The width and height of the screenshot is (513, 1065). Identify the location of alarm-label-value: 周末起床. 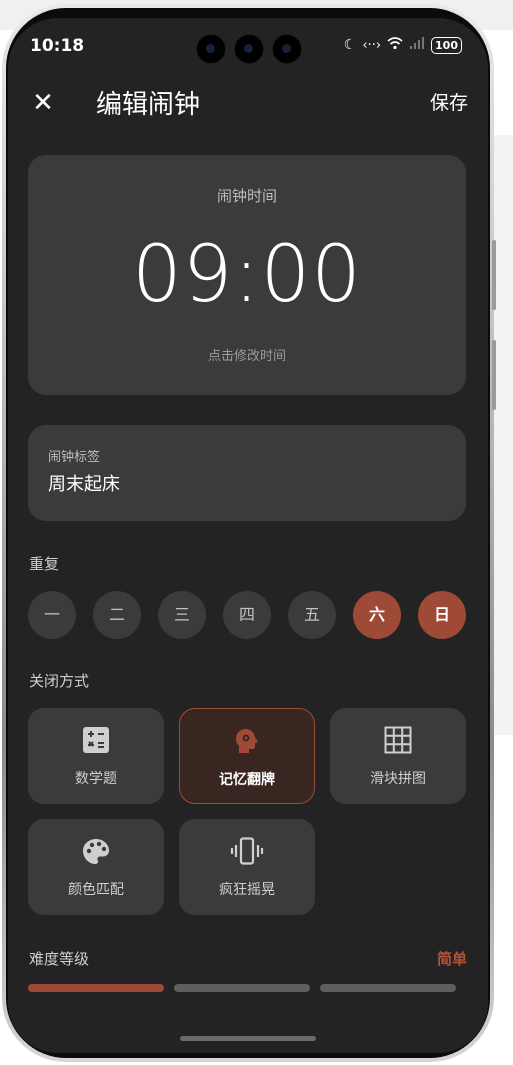
(84, 483).